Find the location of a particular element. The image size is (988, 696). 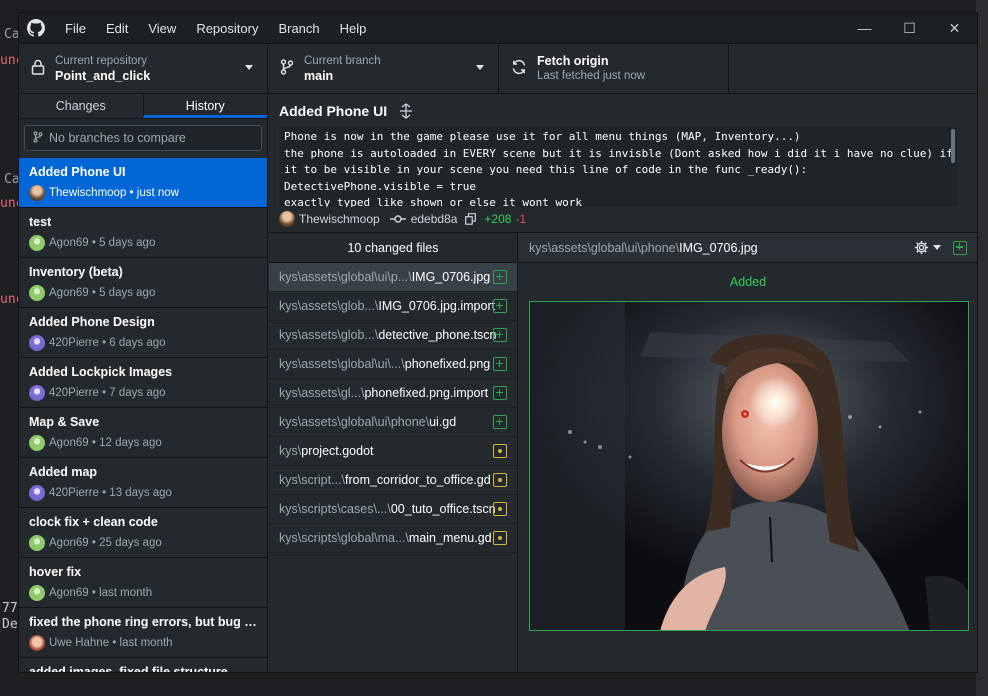

commit-item-meta: 420Pierre • 13 days ago is located at coordinates (143, 493).